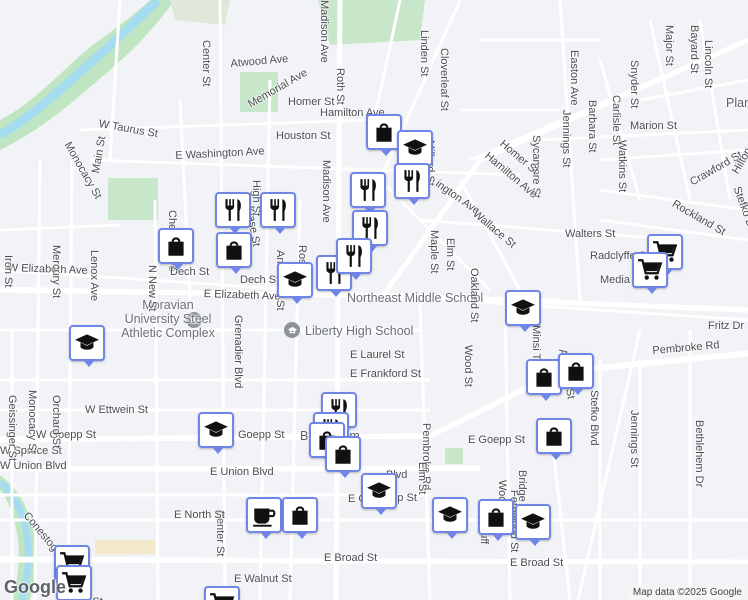  What do you see at coordinates (326, 191) in the screenshot?
I see `street-label-madison-mid: Madison Ave` at bounding box center [326, 191].